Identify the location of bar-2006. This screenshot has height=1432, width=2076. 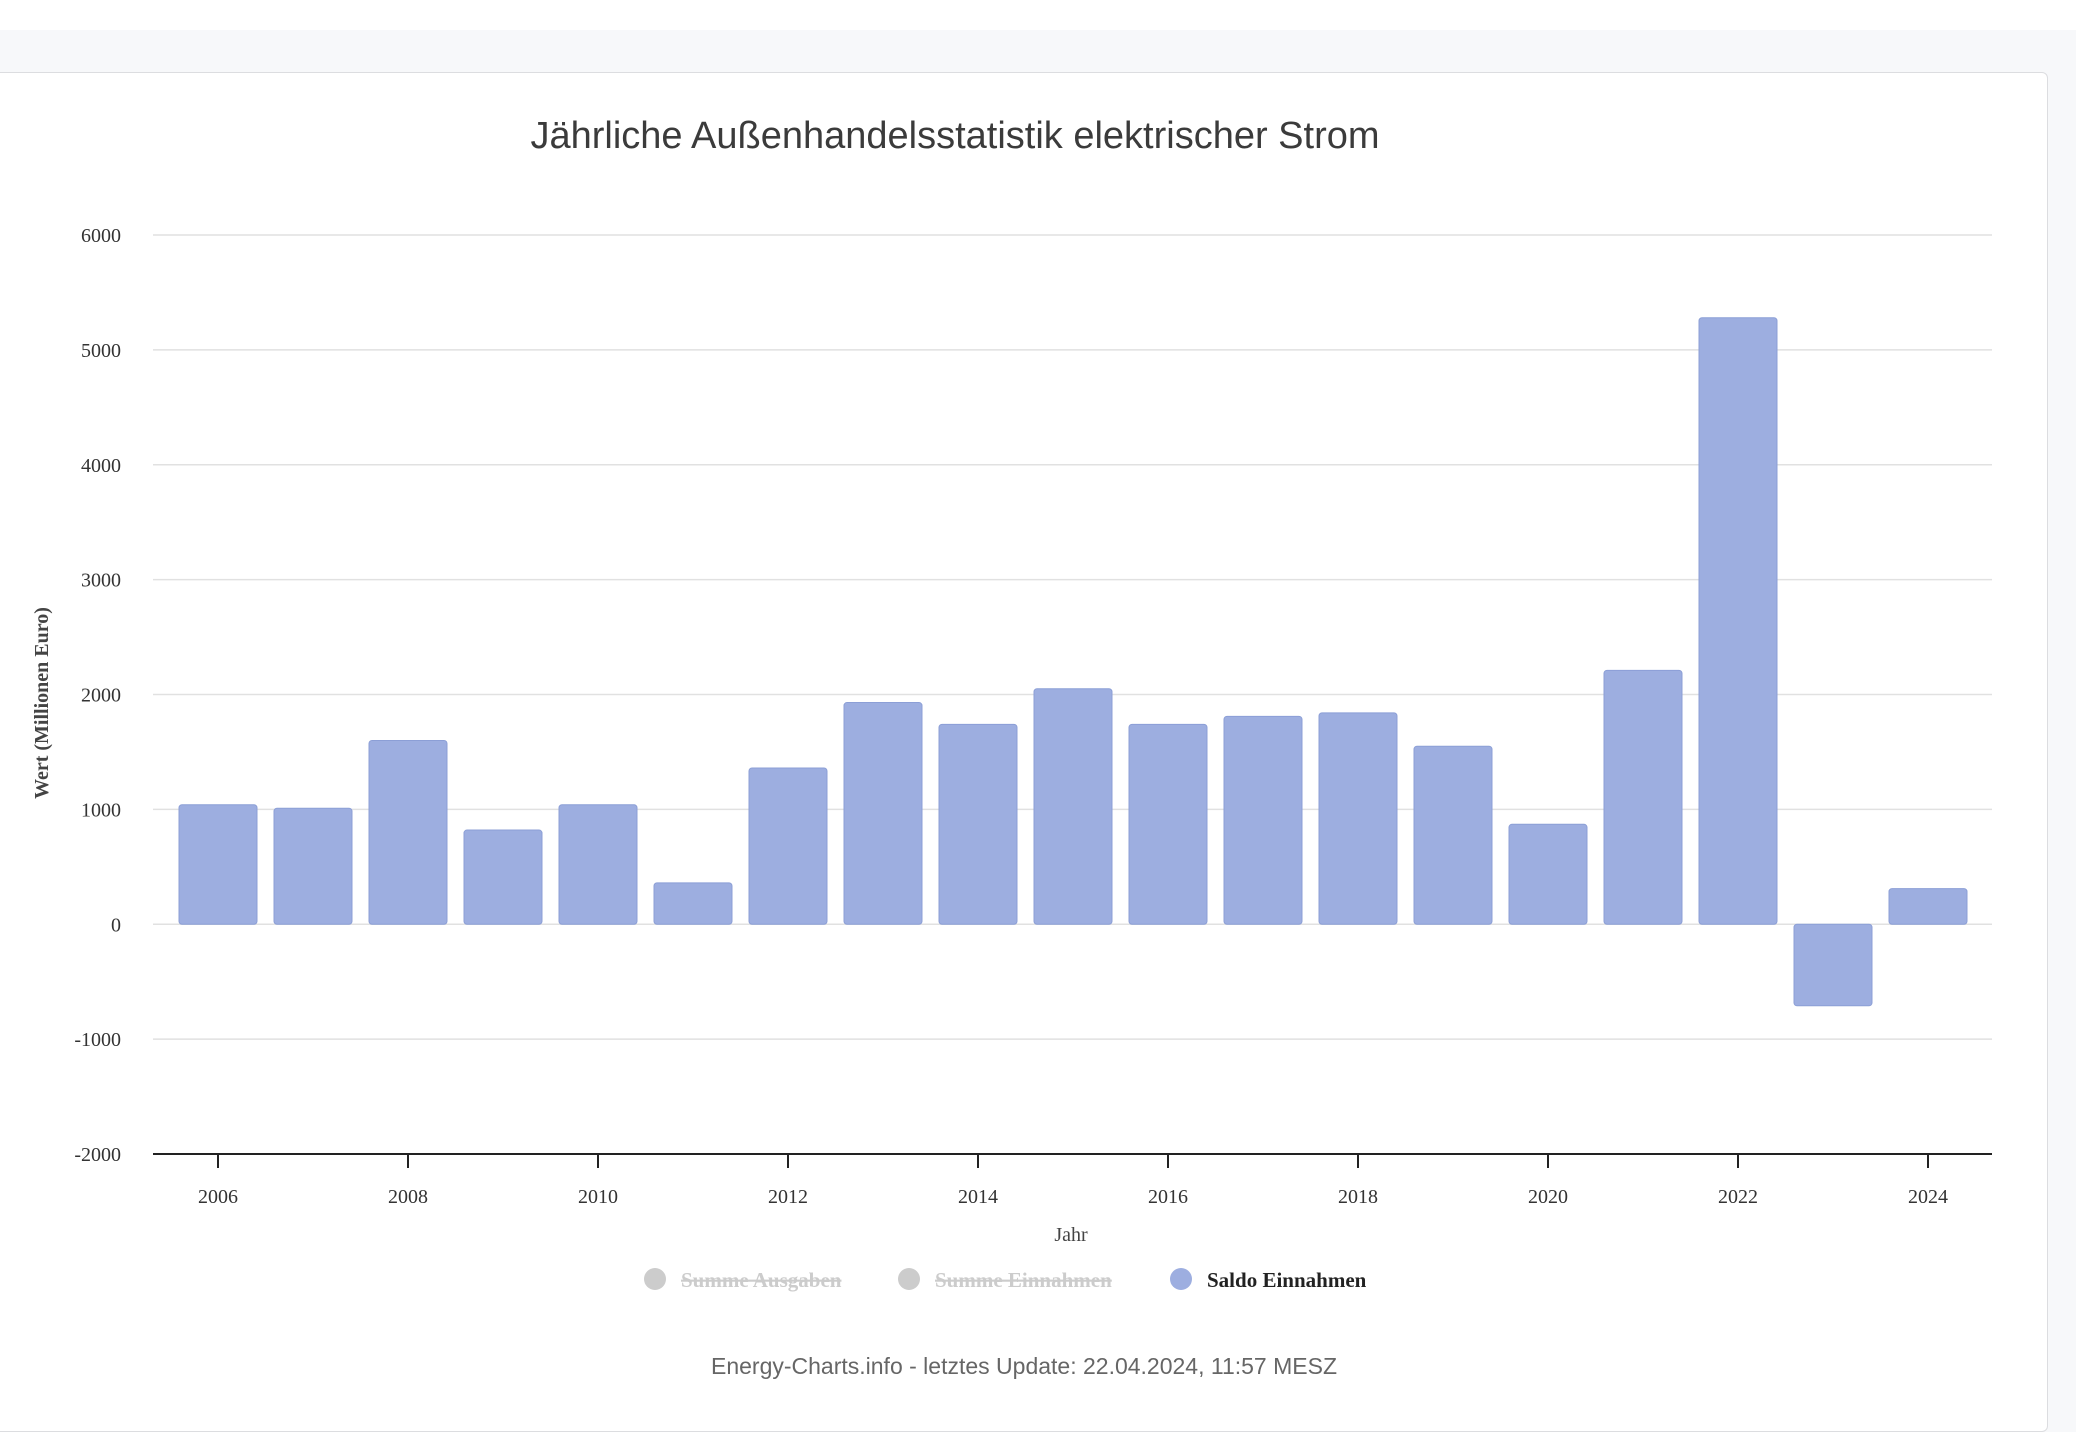
(218, 864).